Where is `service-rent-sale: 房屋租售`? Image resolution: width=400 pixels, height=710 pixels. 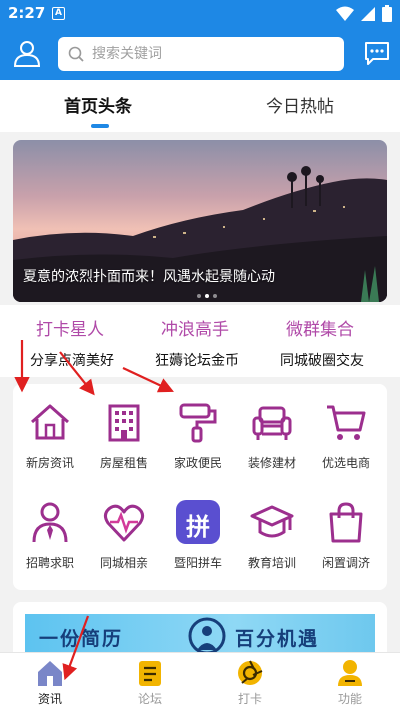 service-rent-sale: 房屋租售 is located at coordinates (124, 429).